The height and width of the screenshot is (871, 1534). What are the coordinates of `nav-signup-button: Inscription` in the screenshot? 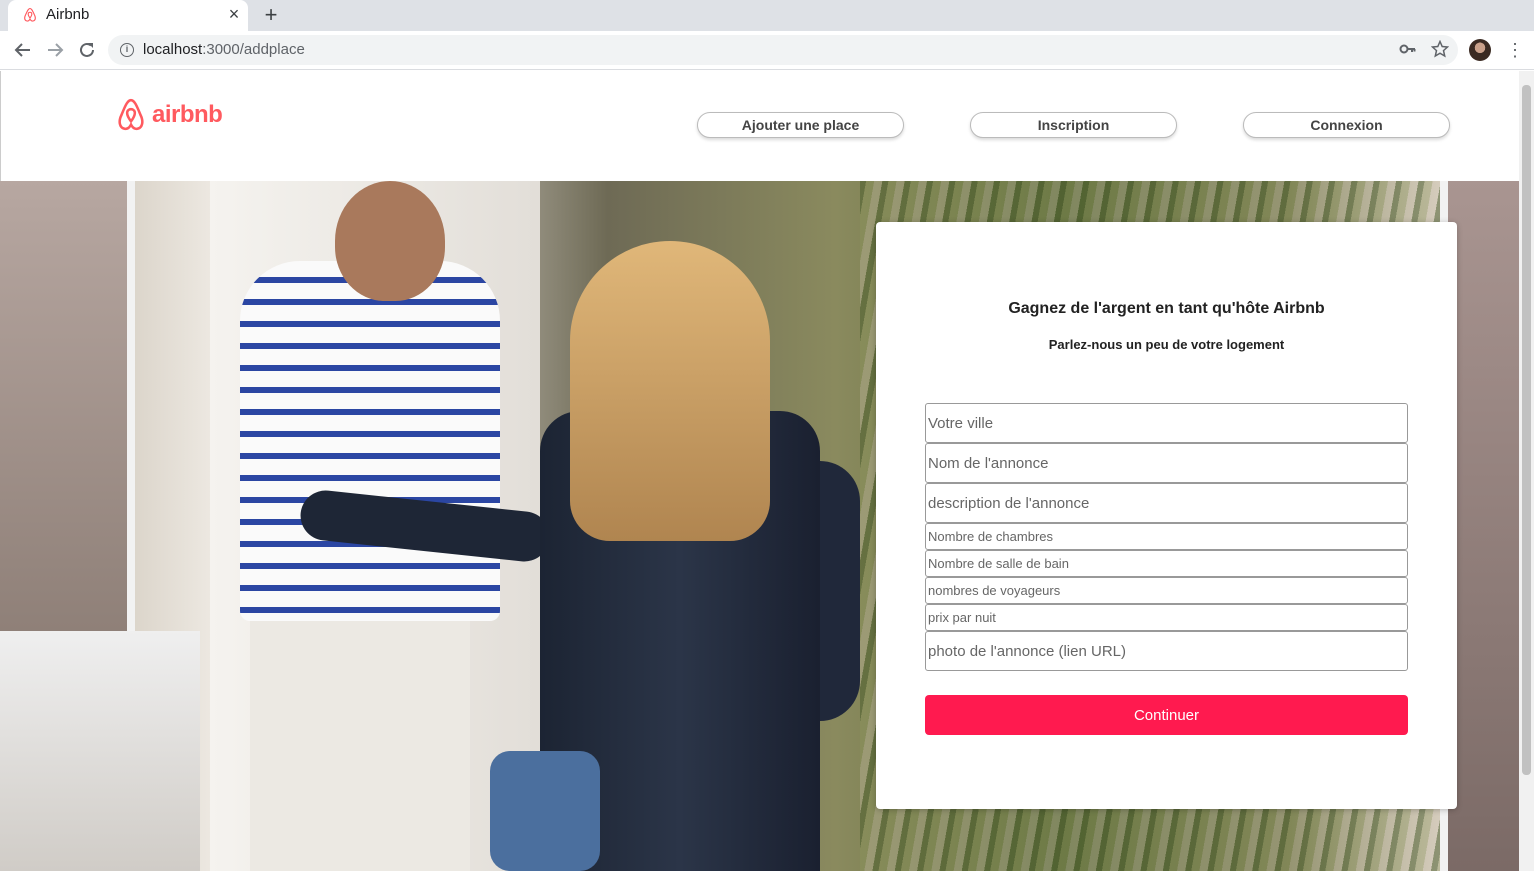 It's located at (1073, 125).